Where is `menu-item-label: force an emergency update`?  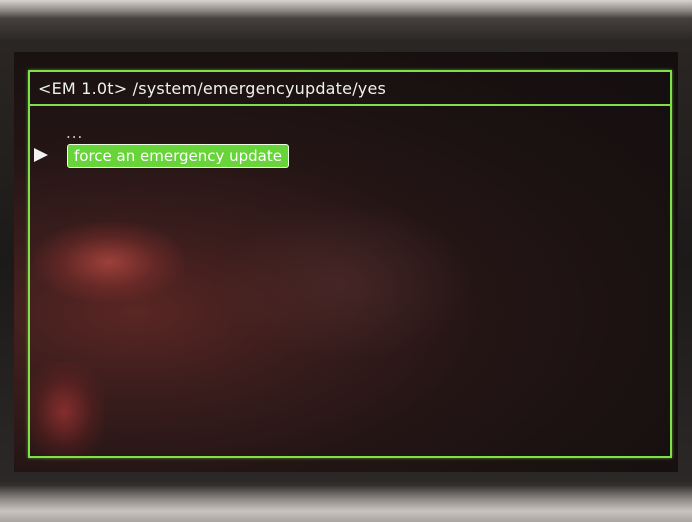 menu-item-label: force an emergency update is located at coordinates (178, 156).